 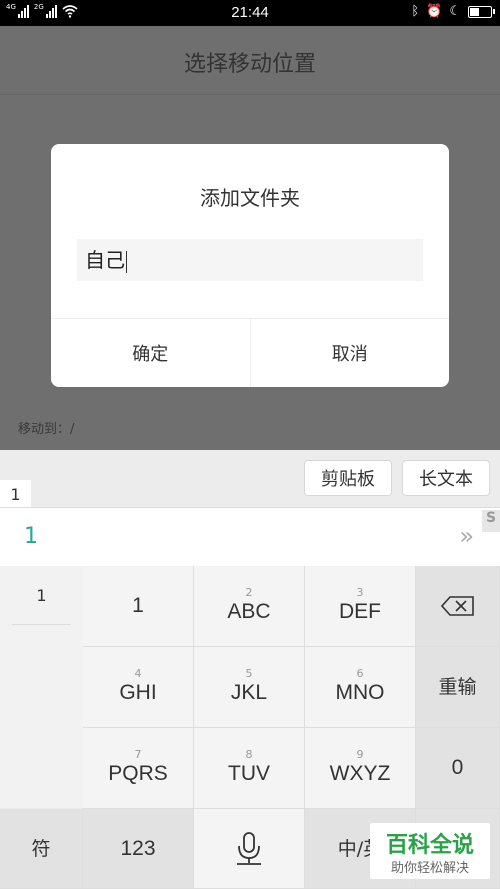 I want to click on key-jkl: 5 JKL, so click(x=249, y=687).